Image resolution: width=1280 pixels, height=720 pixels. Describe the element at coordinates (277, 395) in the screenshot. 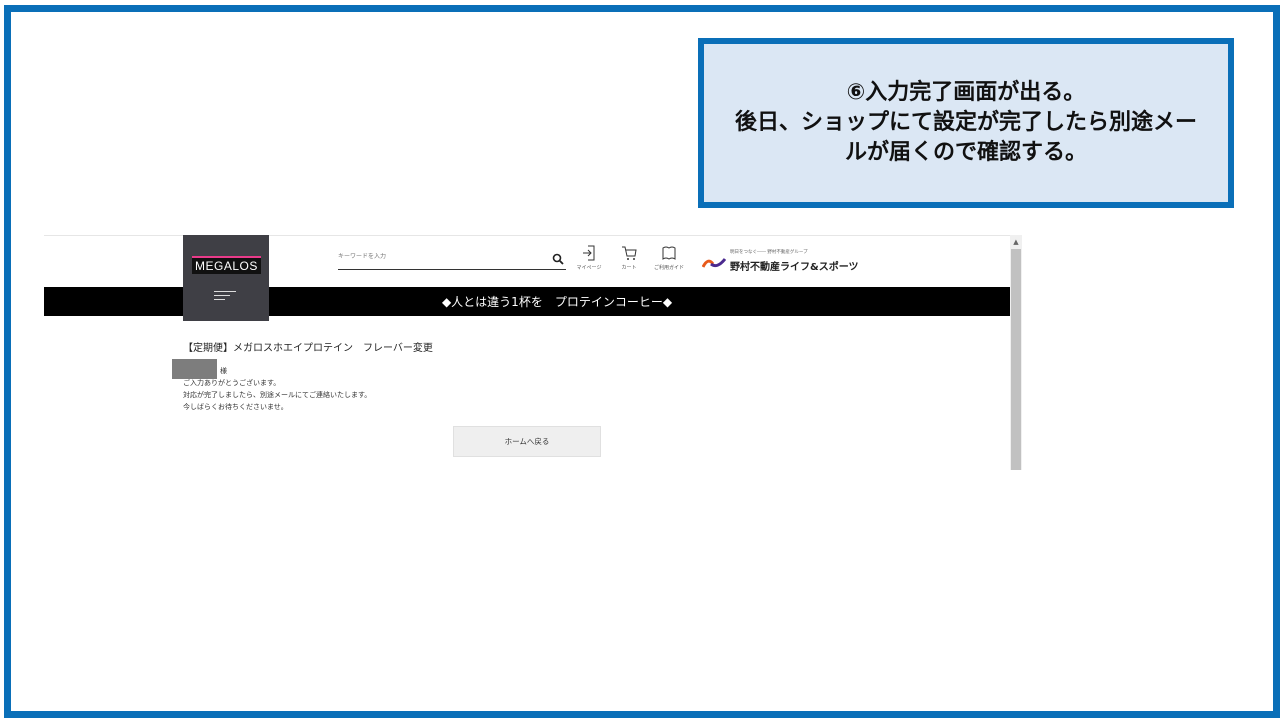

I see `message-line-2: 対応が完了しましたら、別途メールにてご連絡いたします。` at that location.